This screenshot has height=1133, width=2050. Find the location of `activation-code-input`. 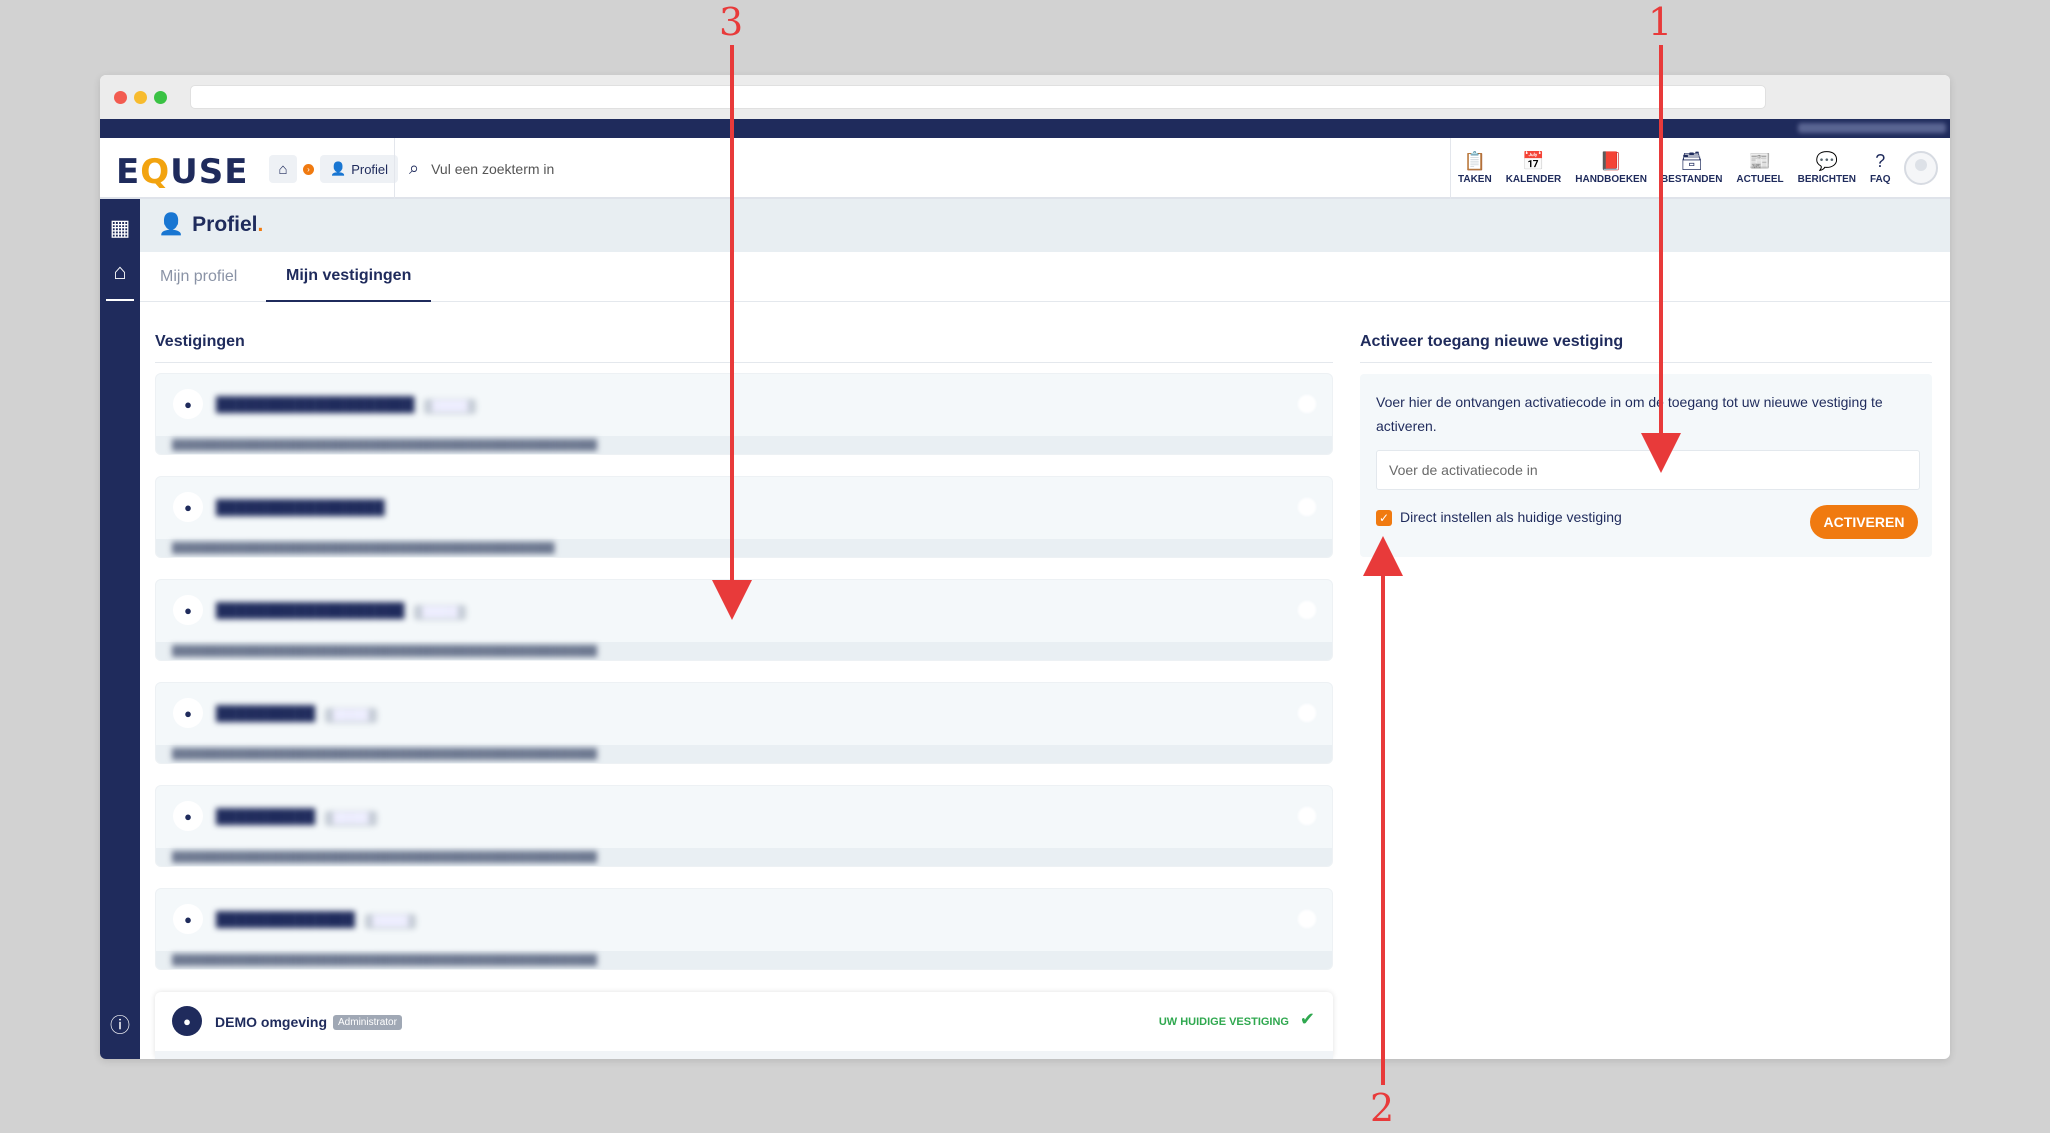

activation-code-input is located at coordinates (1648, 470).